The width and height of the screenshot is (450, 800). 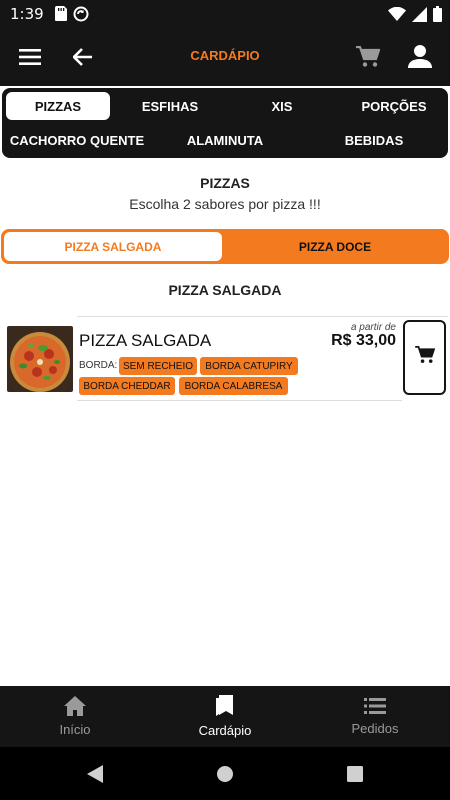 What do you see at coordinates (225, 57) in the screenshot?
I see `app-bar: CARDÁPIO` at bounding box center [225, 57].